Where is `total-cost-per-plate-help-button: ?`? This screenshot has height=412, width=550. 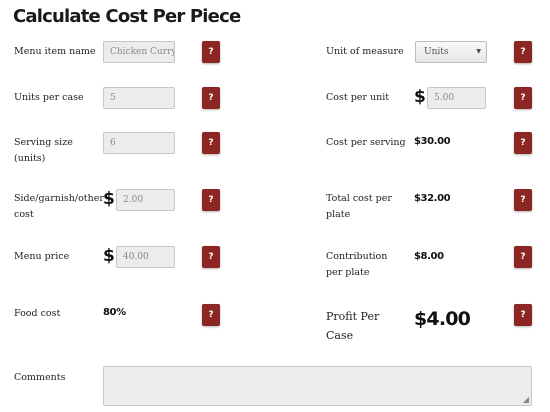 total-cost-per-plate-help-button: ? is located at coordinates (523, 200).